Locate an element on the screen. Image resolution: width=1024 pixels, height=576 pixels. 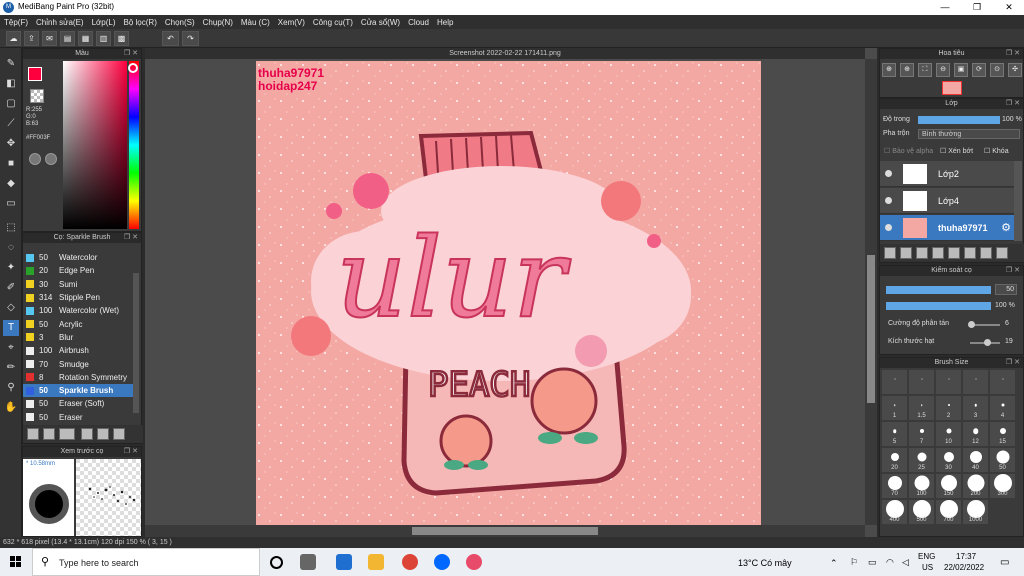
menu-view: Xem(V) is located at coordinates (291, 22).